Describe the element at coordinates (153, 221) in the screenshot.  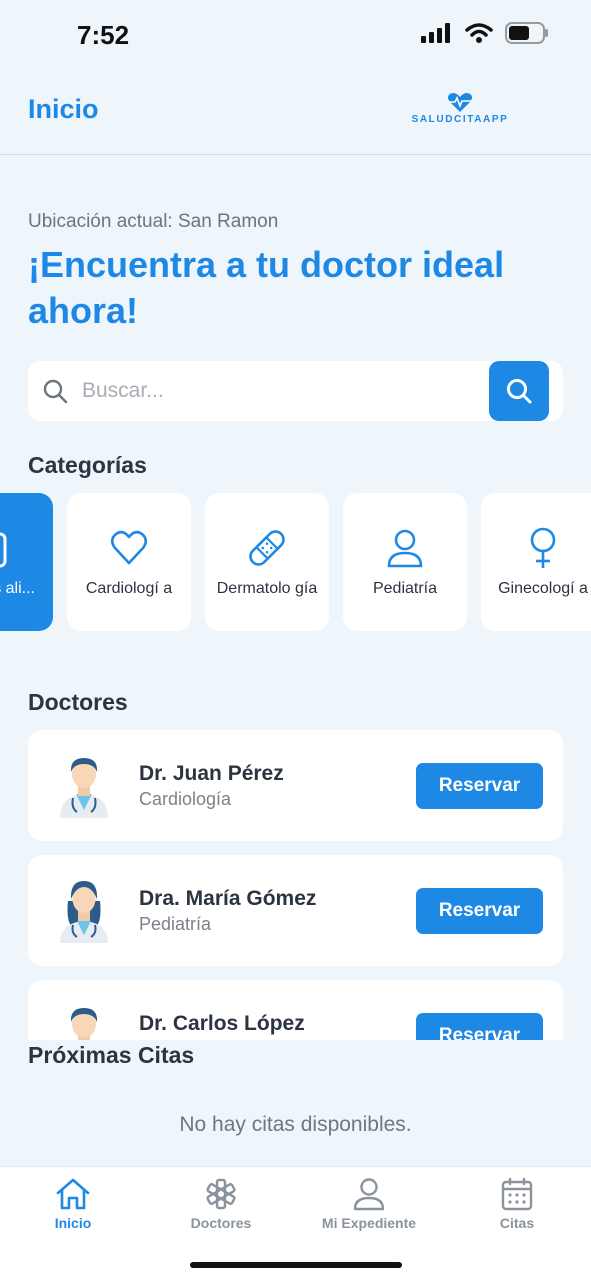
I see `current-location: Ubicación actual: San Ramon` at that location.